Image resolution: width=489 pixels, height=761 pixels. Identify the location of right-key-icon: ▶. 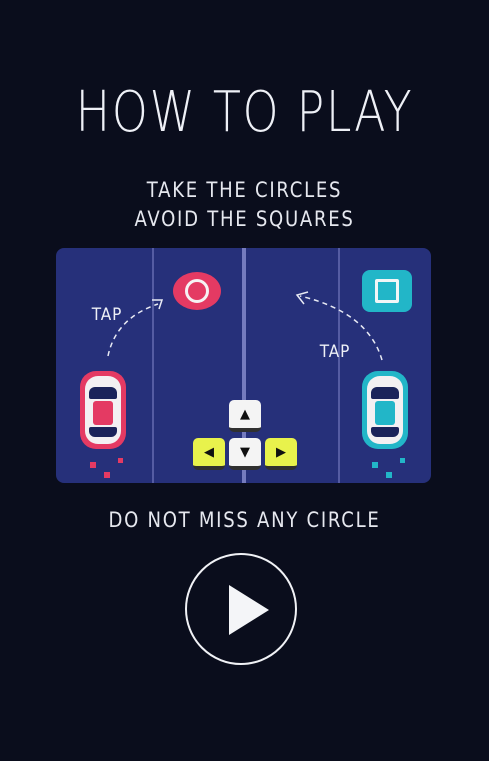
(281, 454).